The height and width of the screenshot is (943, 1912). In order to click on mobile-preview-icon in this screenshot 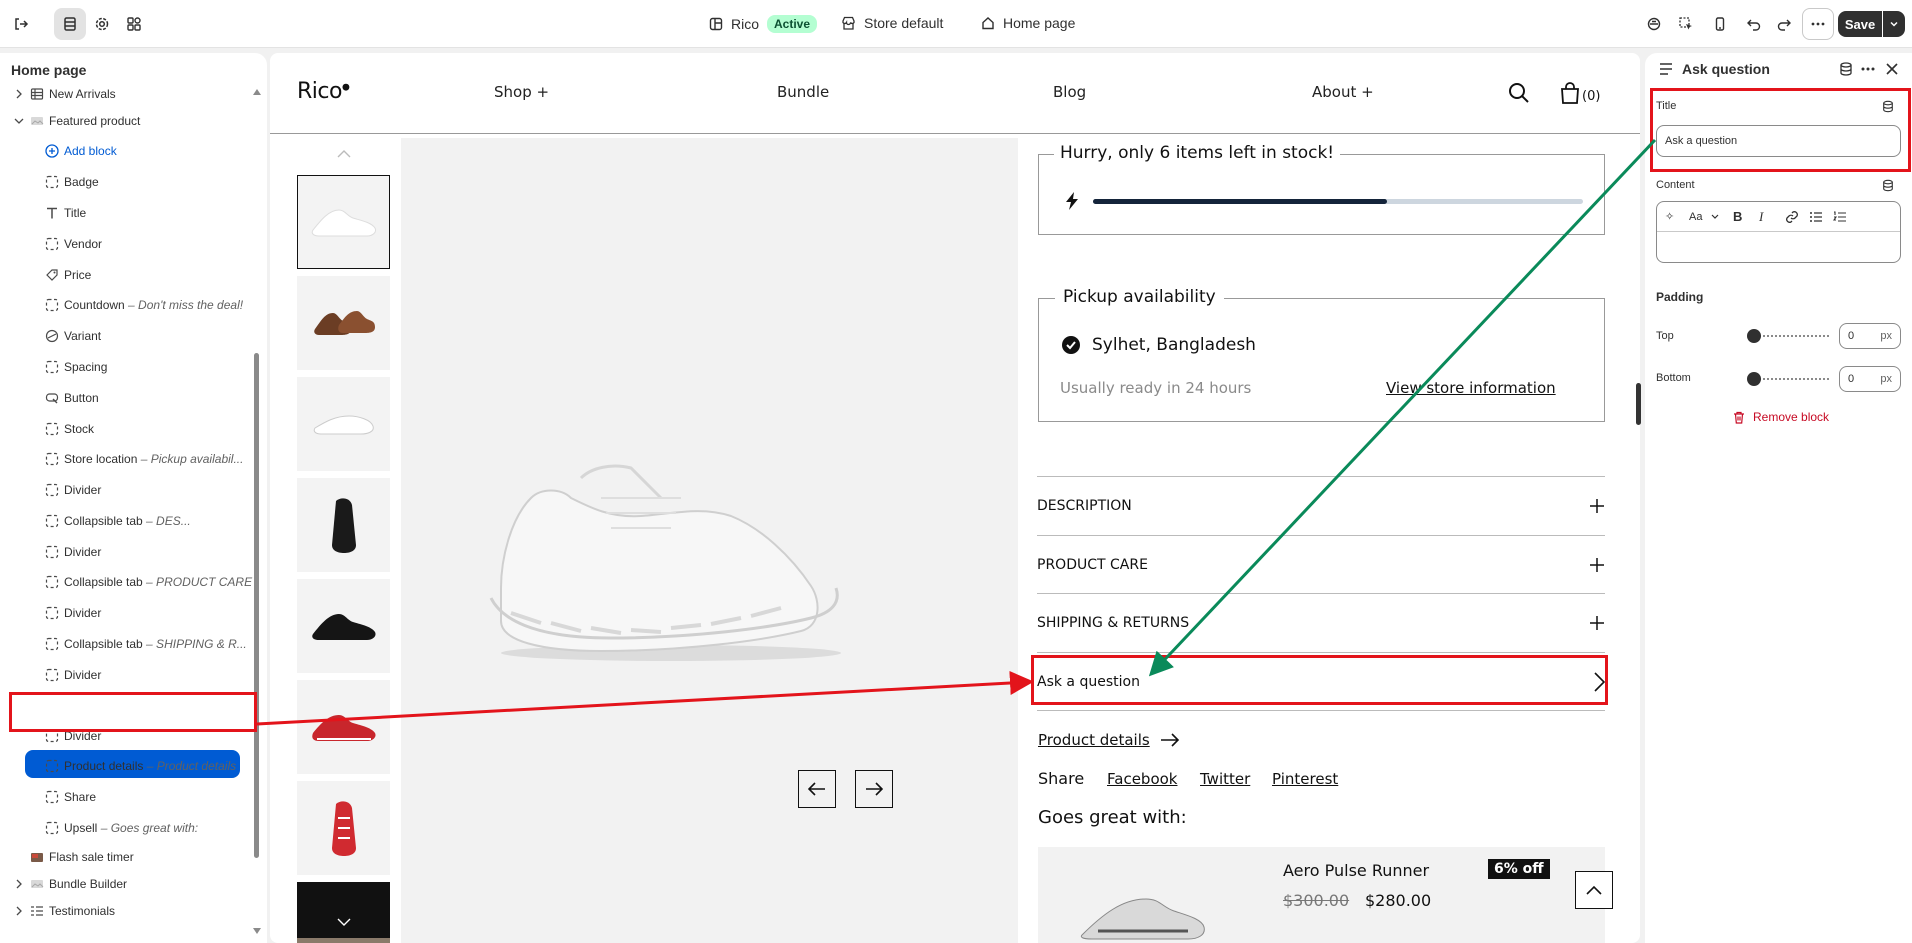, I will do `click(1720, 24)`.